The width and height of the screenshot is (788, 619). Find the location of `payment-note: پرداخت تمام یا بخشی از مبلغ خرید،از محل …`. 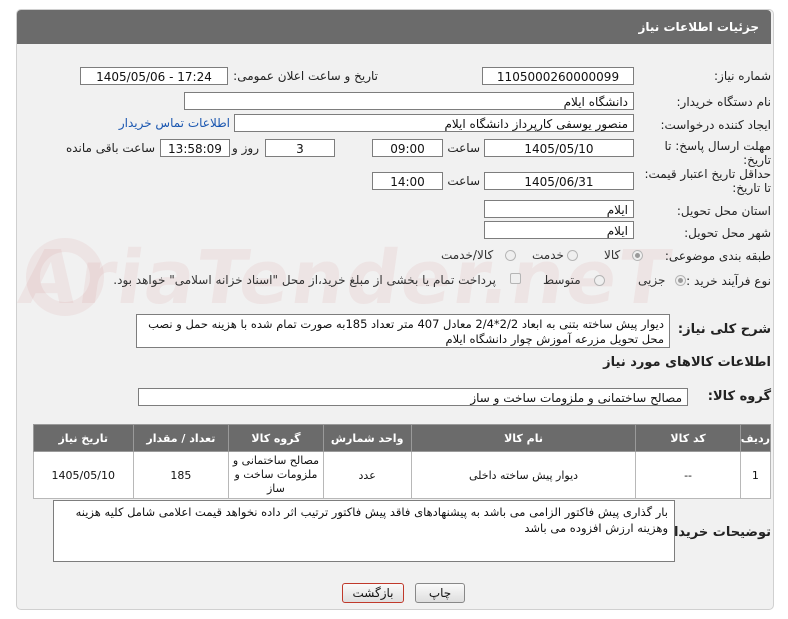

payment-note: پرداخت تمام یا بخشی از مبلغ خرید،از محل … is located at coordinates (304, 280).